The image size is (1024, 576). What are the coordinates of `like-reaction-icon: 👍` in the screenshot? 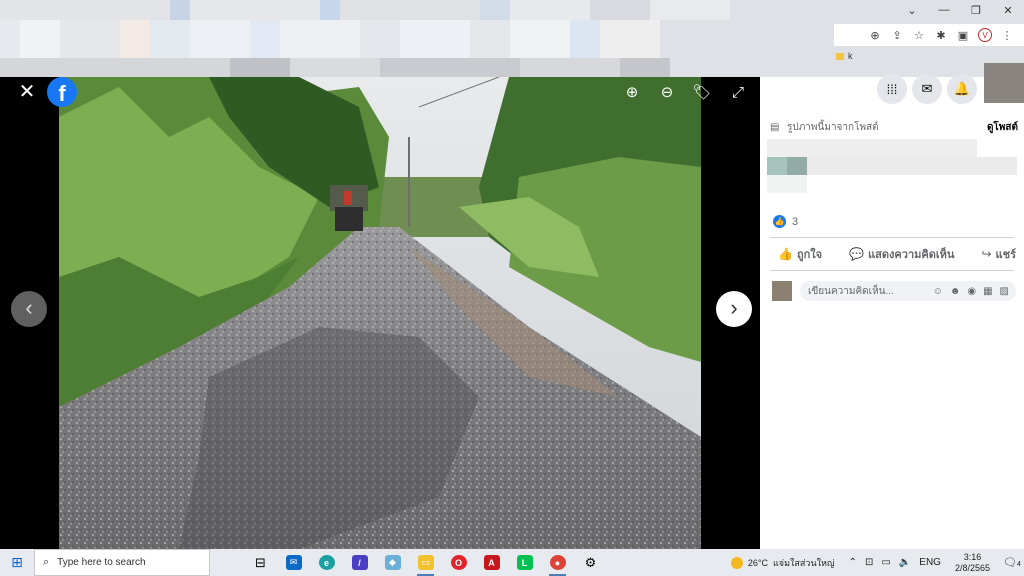 It's located at (779, 221).